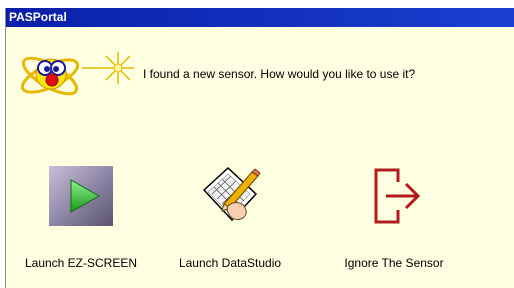 Image resolution: width=514 pixels, height=288 pixels. Describe the element at coordinates (394, 196) in the screenshot. I see `exit-door-icon` at that location.